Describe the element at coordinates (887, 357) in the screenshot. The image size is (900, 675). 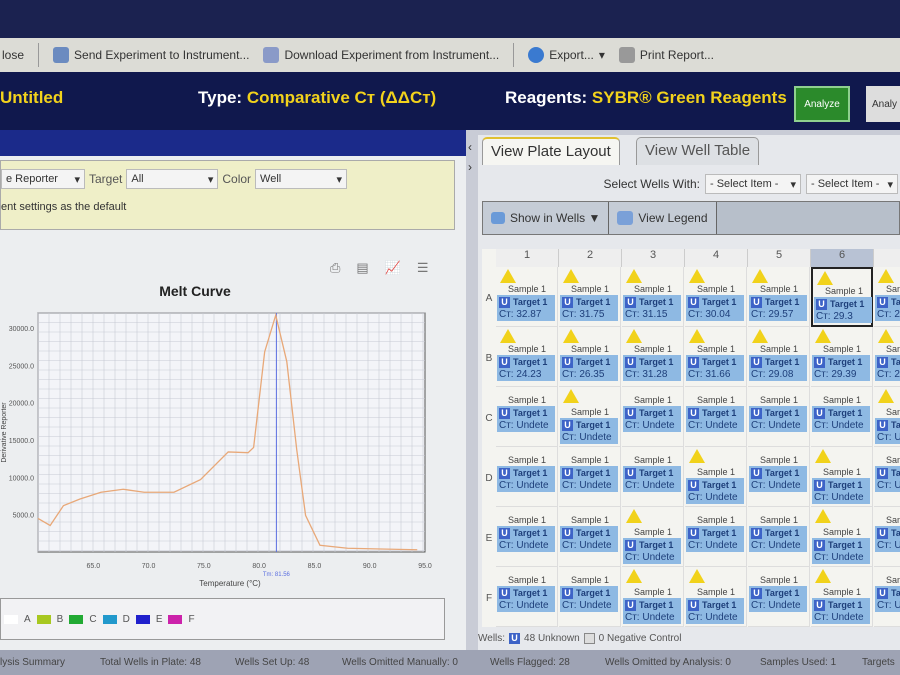
I see `well: Sample 1 UTarget 1 Cт: 29.4` at that location.